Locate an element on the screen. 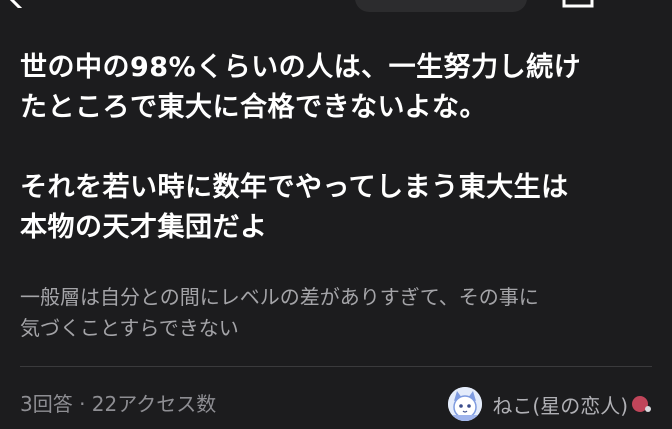  share-icon is located at coordinates (578, 5).